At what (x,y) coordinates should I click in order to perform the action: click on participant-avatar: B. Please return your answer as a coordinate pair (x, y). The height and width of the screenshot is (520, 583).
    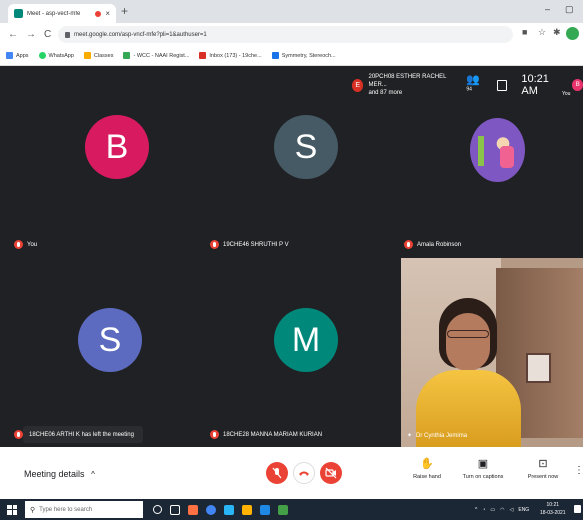
    Looking at the image, I should click on (117, 147).